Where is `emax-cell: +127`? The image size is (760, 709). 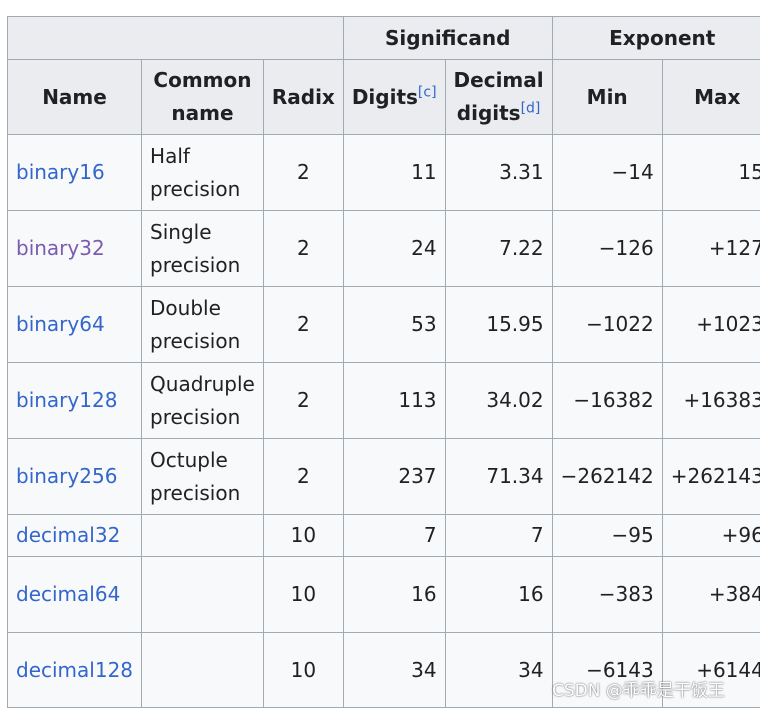 emax-cell: +127 is located at coordinates (710, 248).